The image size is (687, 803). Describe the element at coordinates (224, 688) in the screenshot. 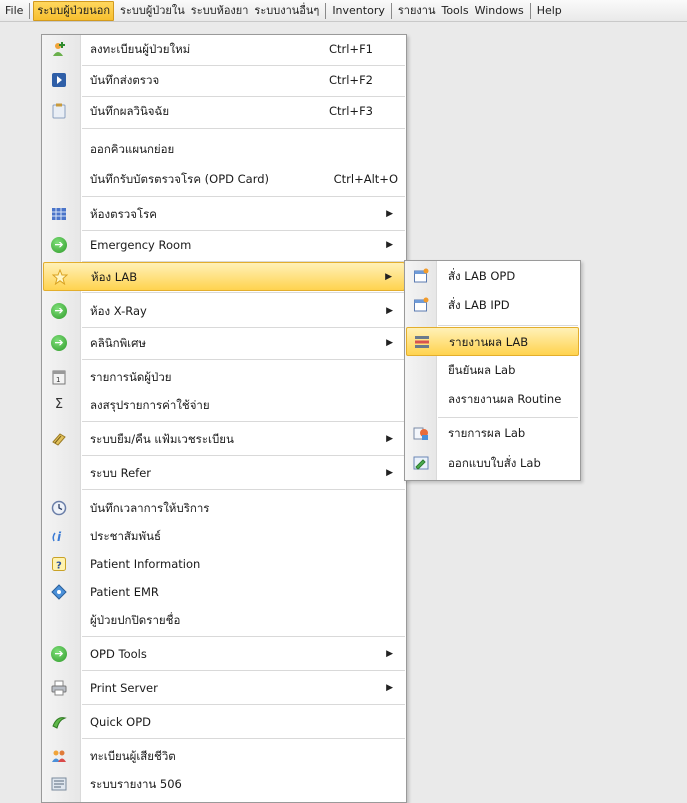

I see `menu-item-print-server: Print Server ▶` at that location.